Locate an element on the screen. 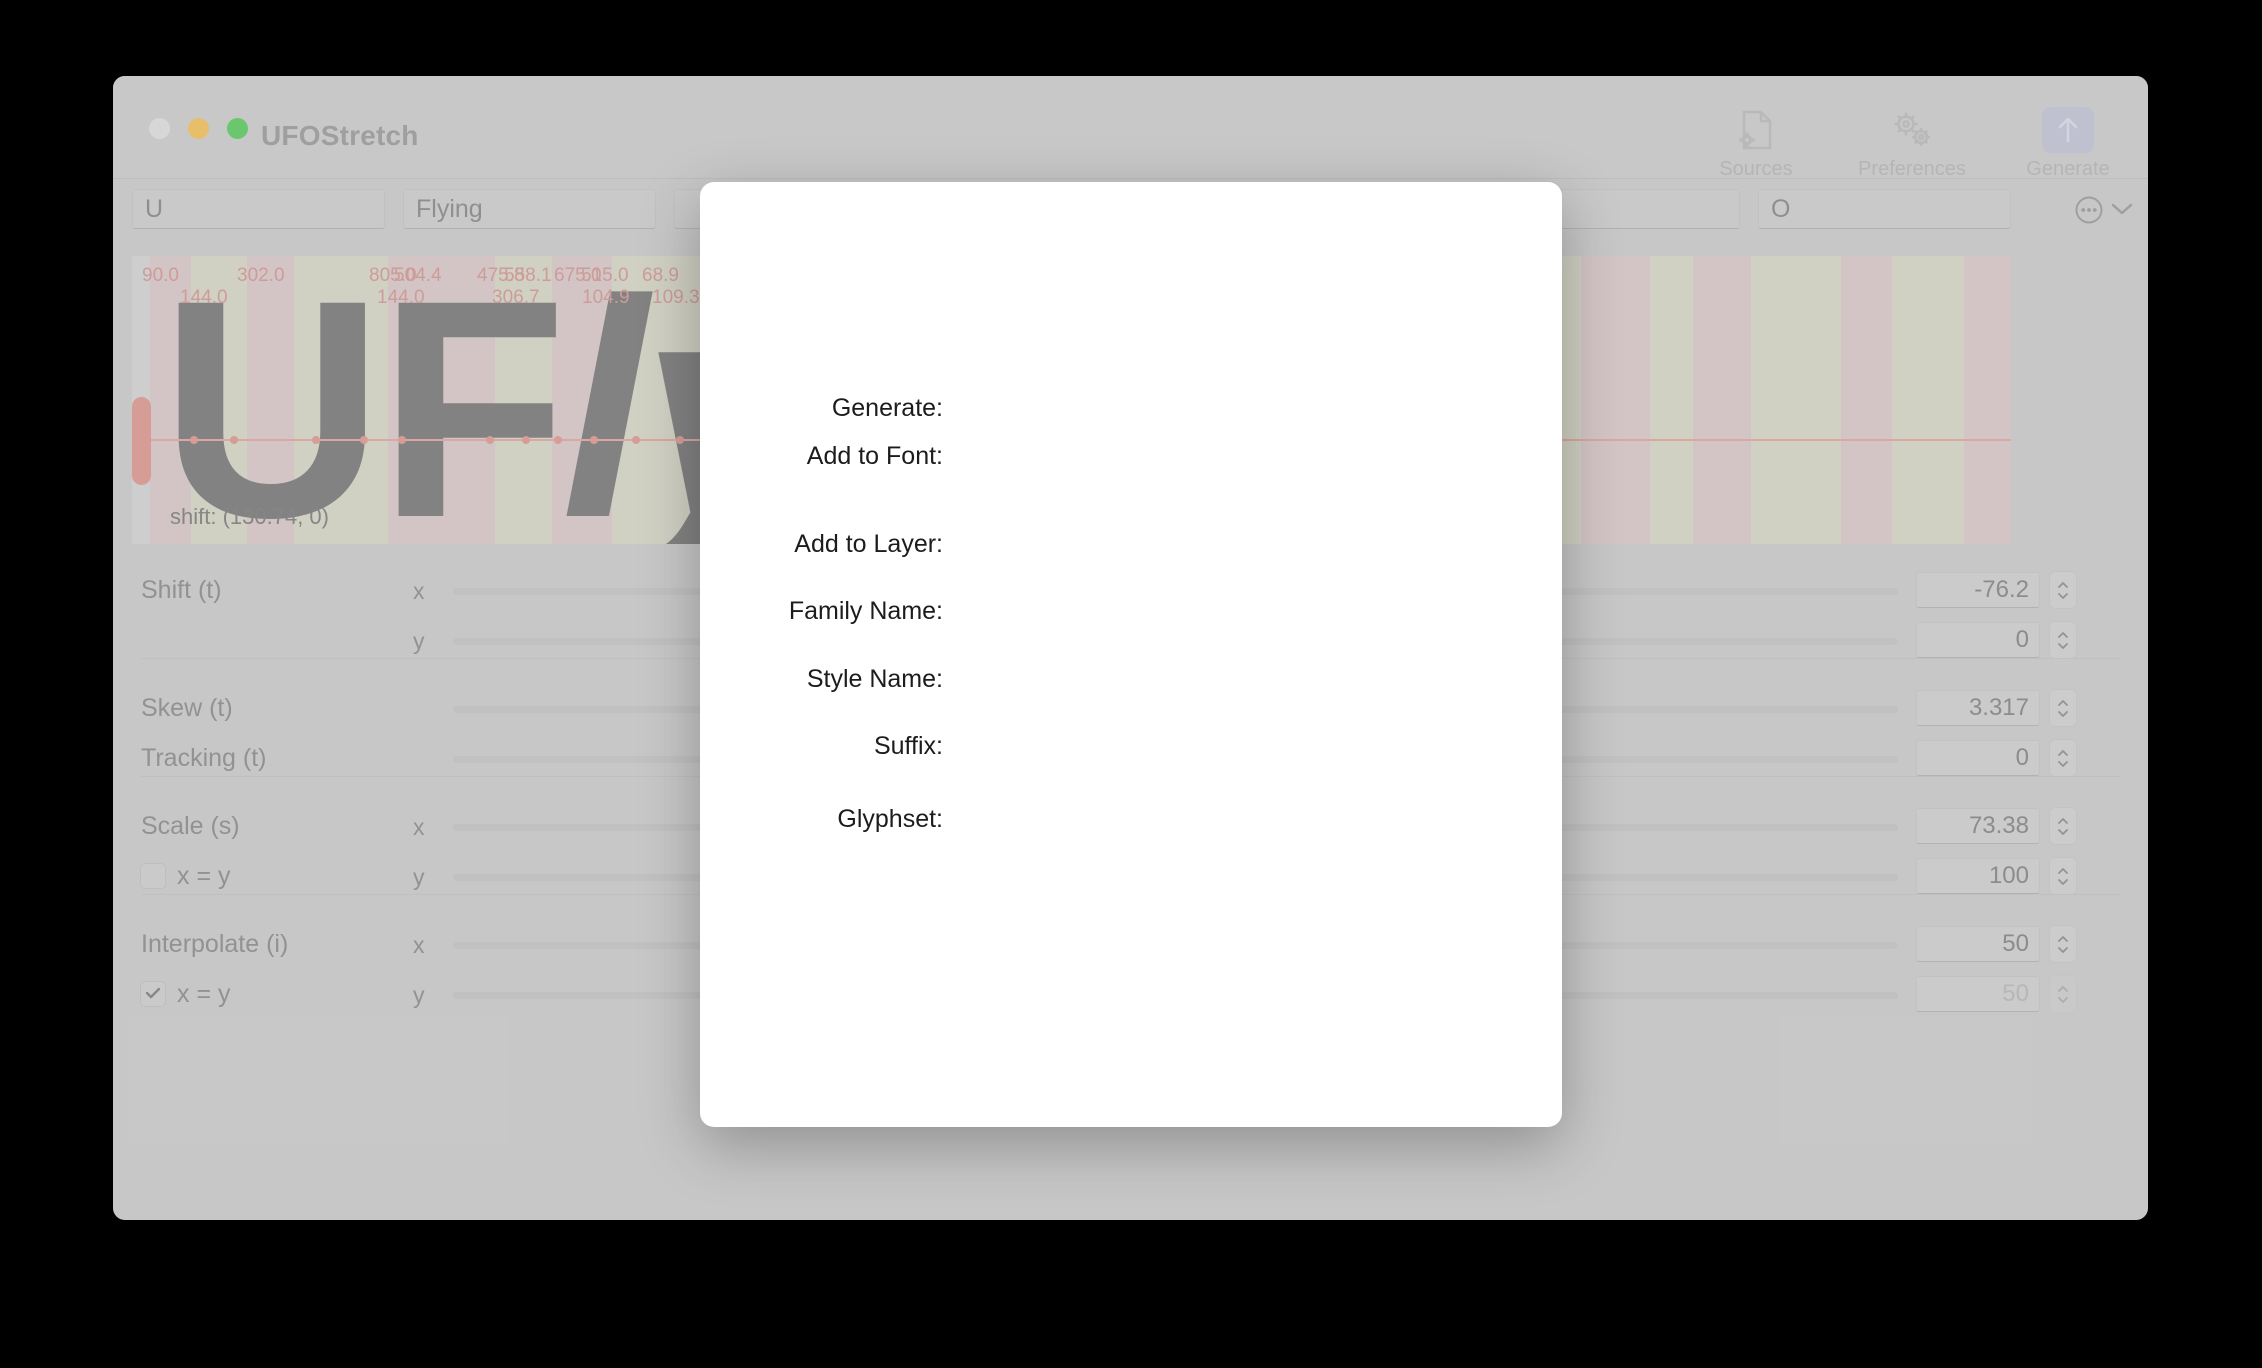 The height and width of the screenshot is (1368, 2262). family-name-label: Family Name: is located at coordinates (865, 611).